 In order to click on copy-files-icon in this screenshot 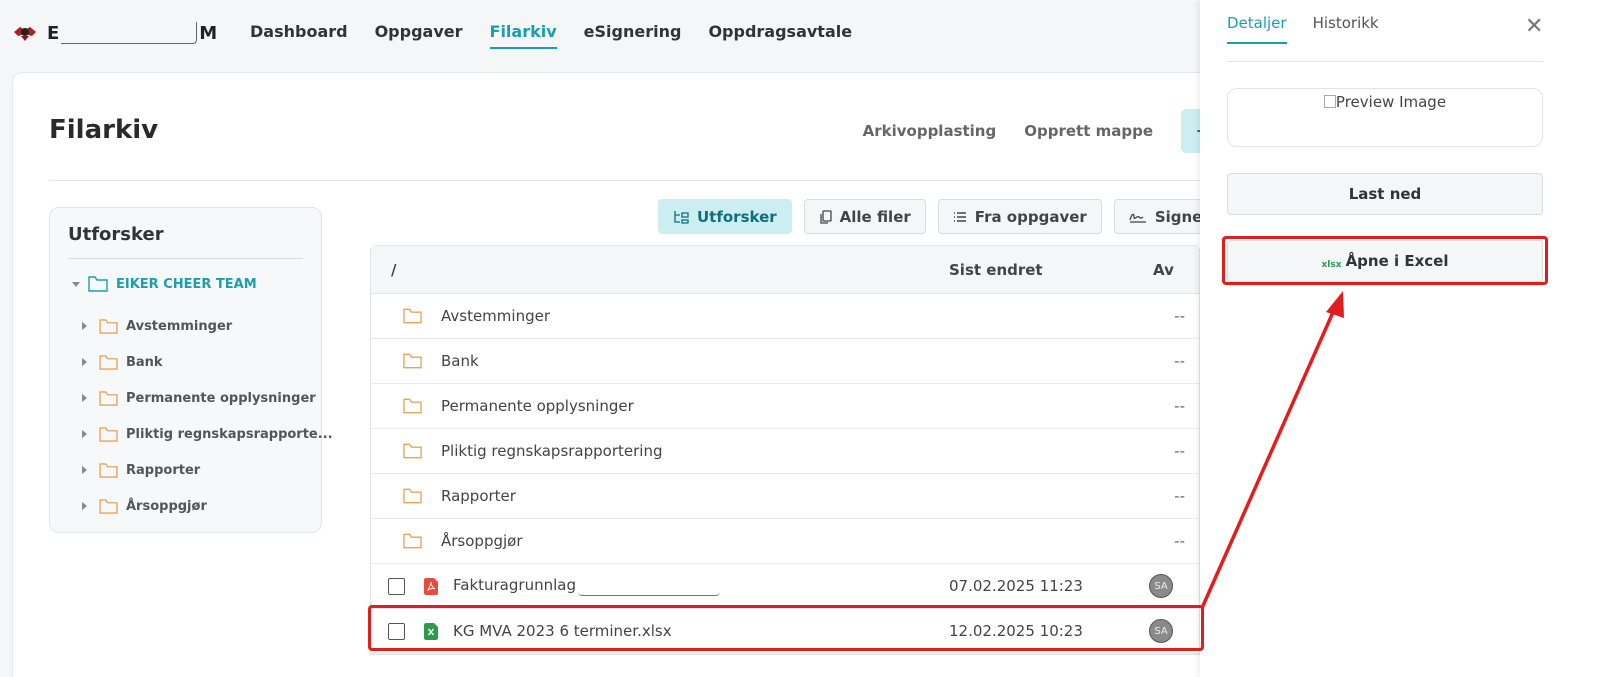, I will do `click(826, 216)`.